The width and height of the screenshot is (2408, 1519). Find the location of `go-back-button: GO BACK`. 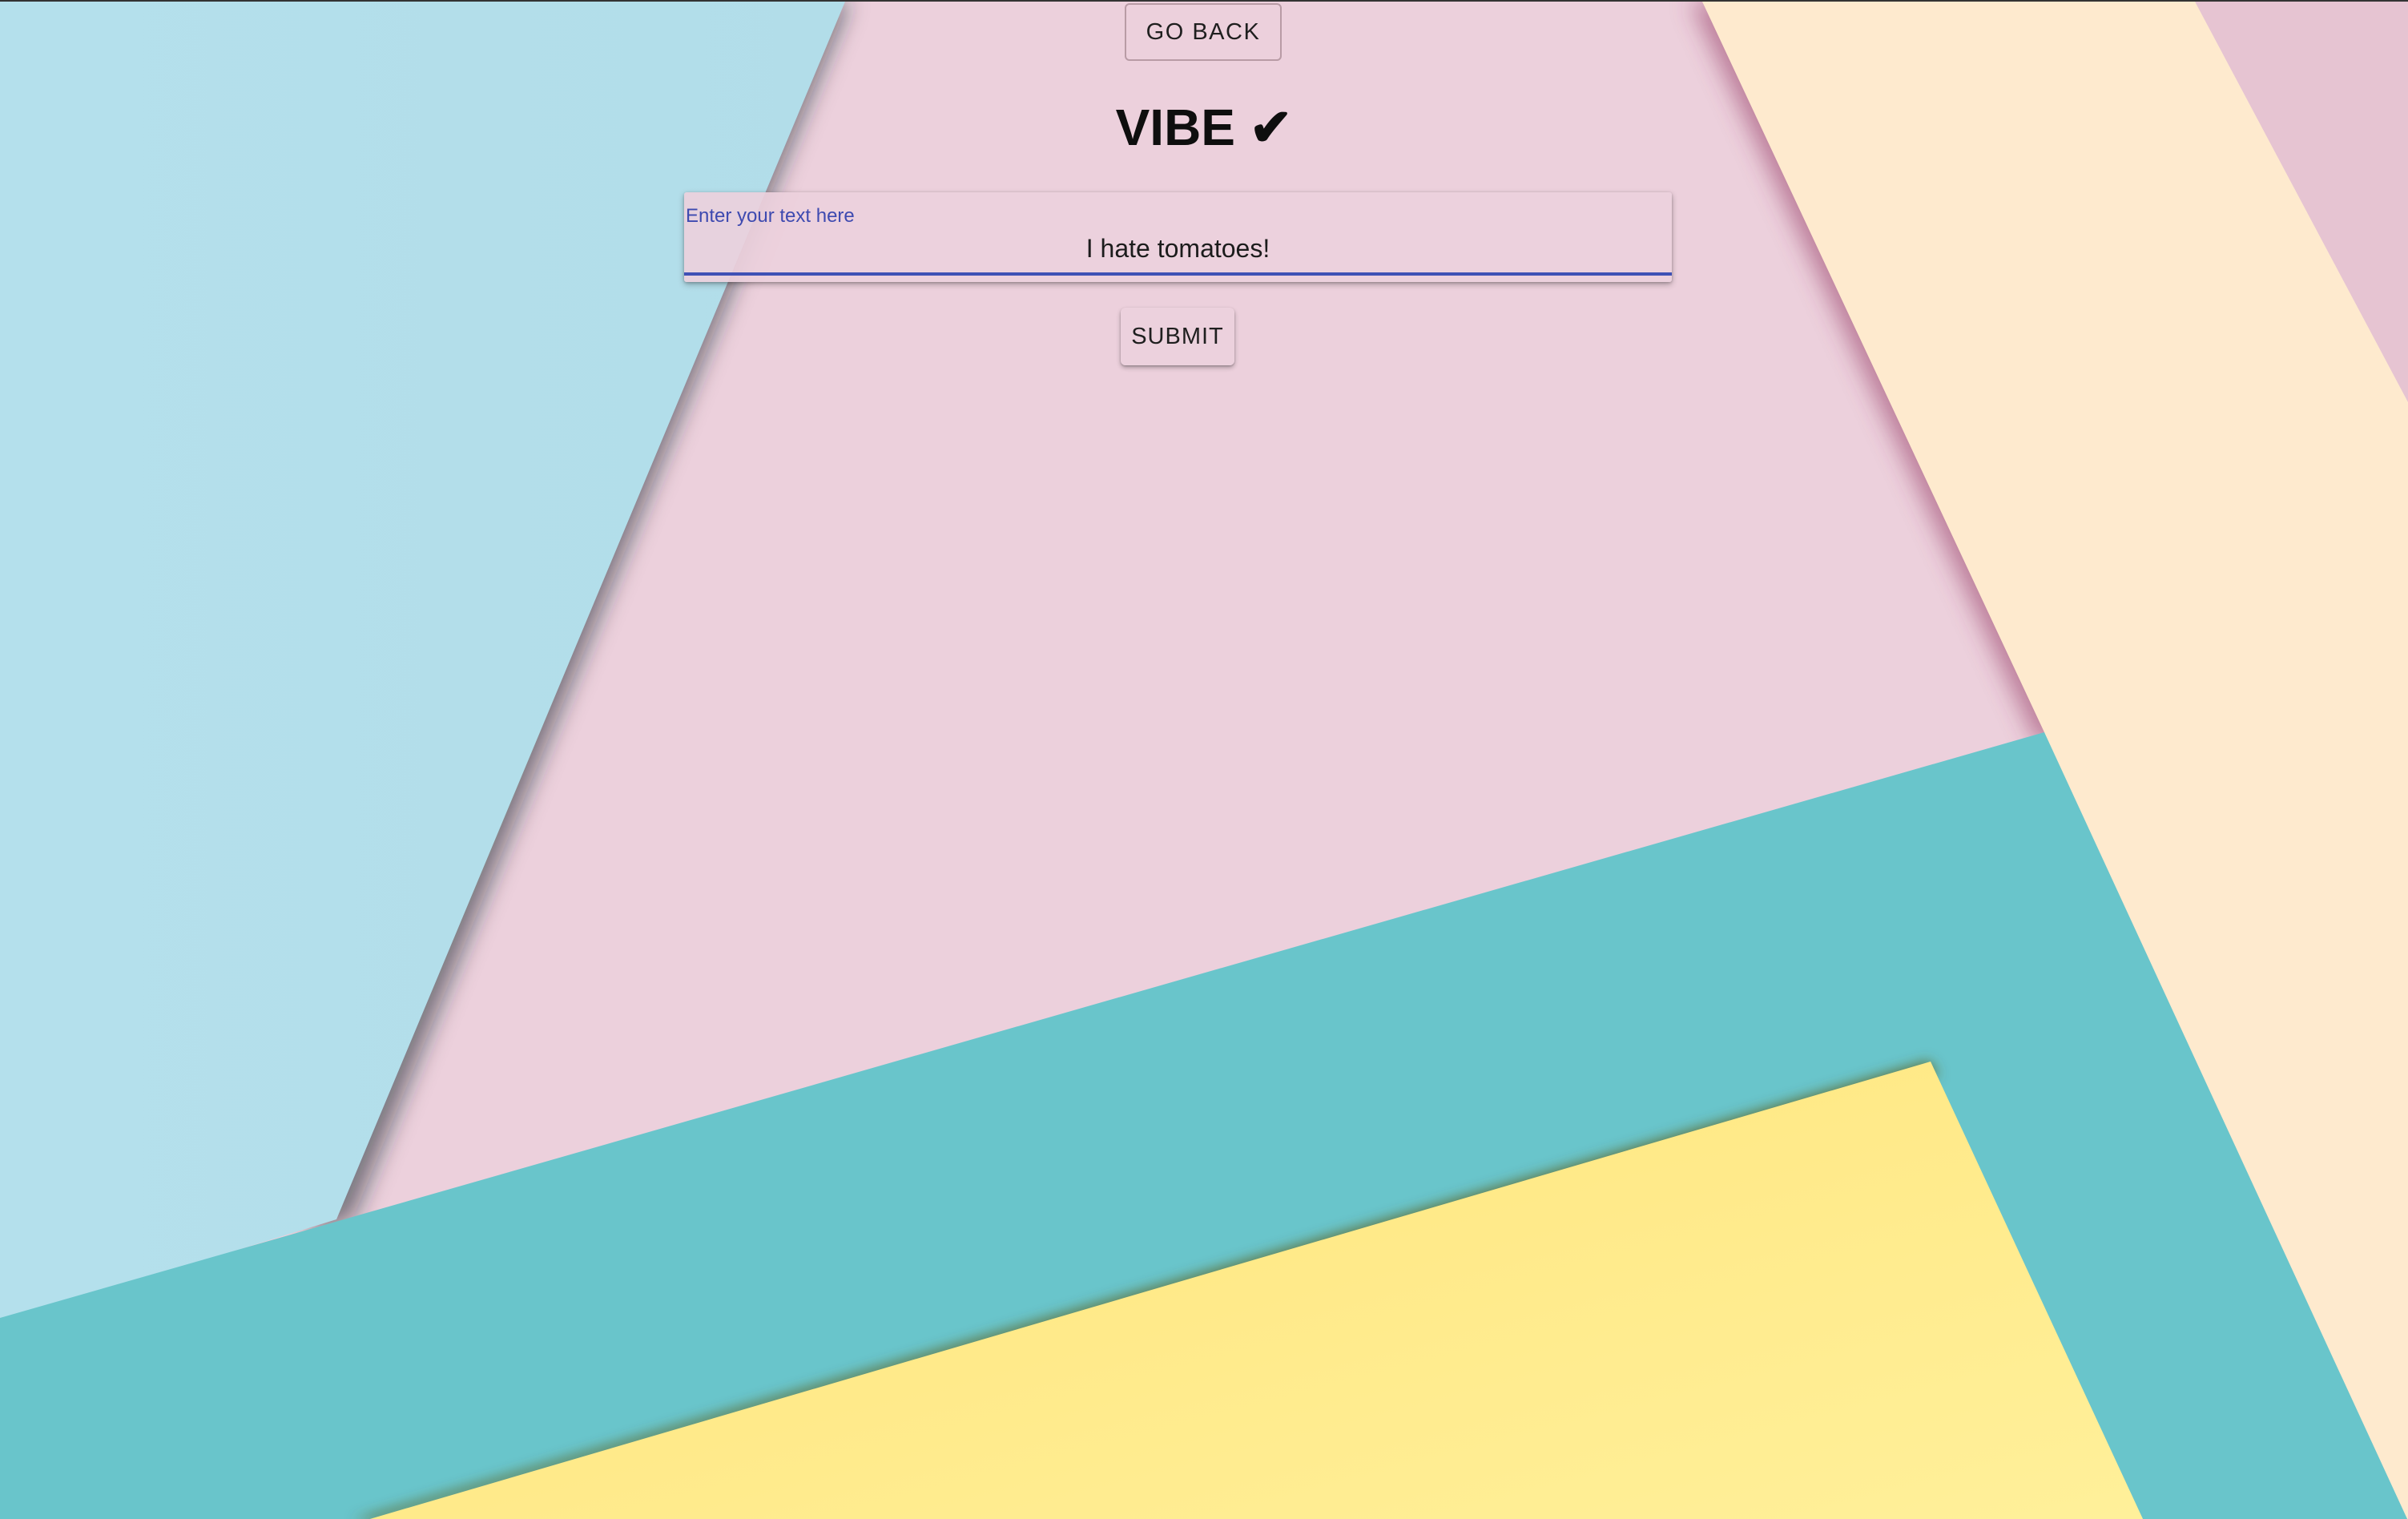

go-back-button: GO BACK is located at coordinates (1203, 32).